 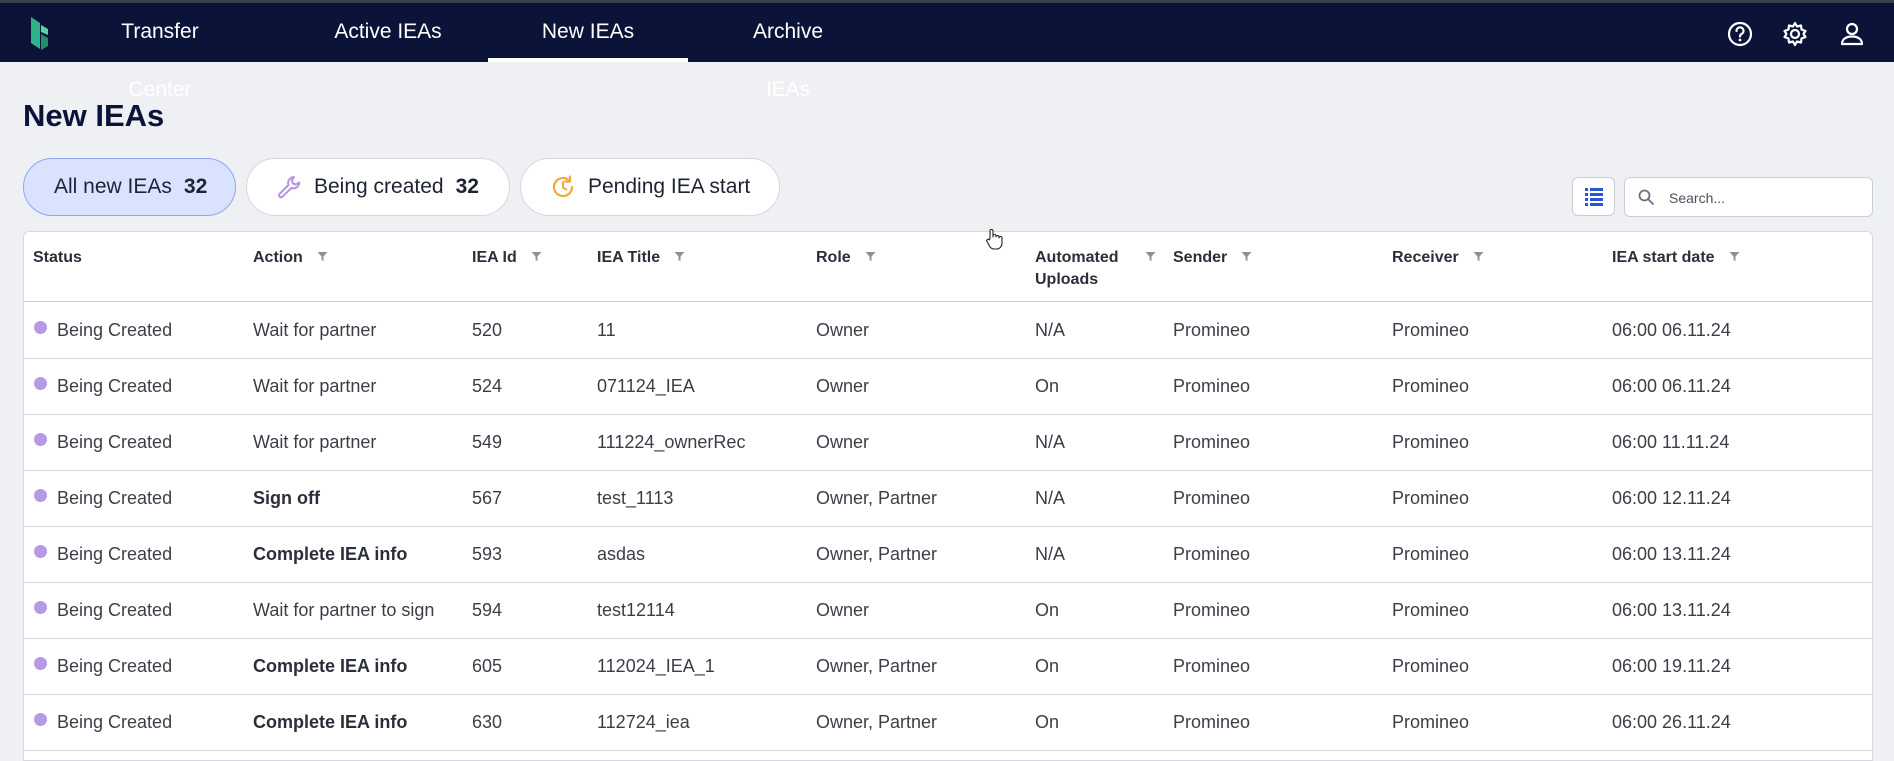 I want to click on filter-count: 32, so click(x=195, y=186).